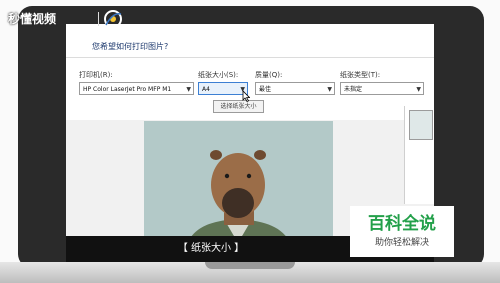 This screenshot has width=500, height=283. What do you see at coordinates (96, 75) in the screenshot?
I see `printer-label: 打印机(R):` at bounding box center [96, 75].